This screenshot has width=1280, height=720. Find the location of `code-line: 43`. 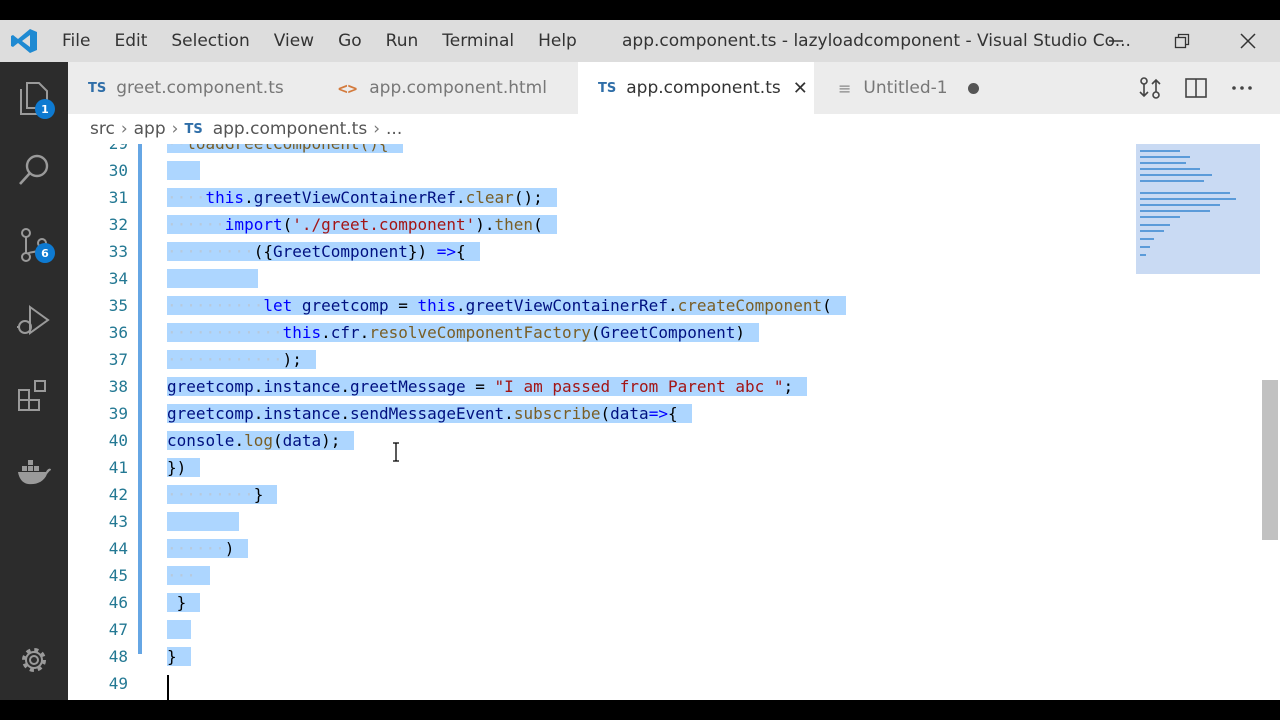

code-line: 43 is located at coordinates (598, 521).